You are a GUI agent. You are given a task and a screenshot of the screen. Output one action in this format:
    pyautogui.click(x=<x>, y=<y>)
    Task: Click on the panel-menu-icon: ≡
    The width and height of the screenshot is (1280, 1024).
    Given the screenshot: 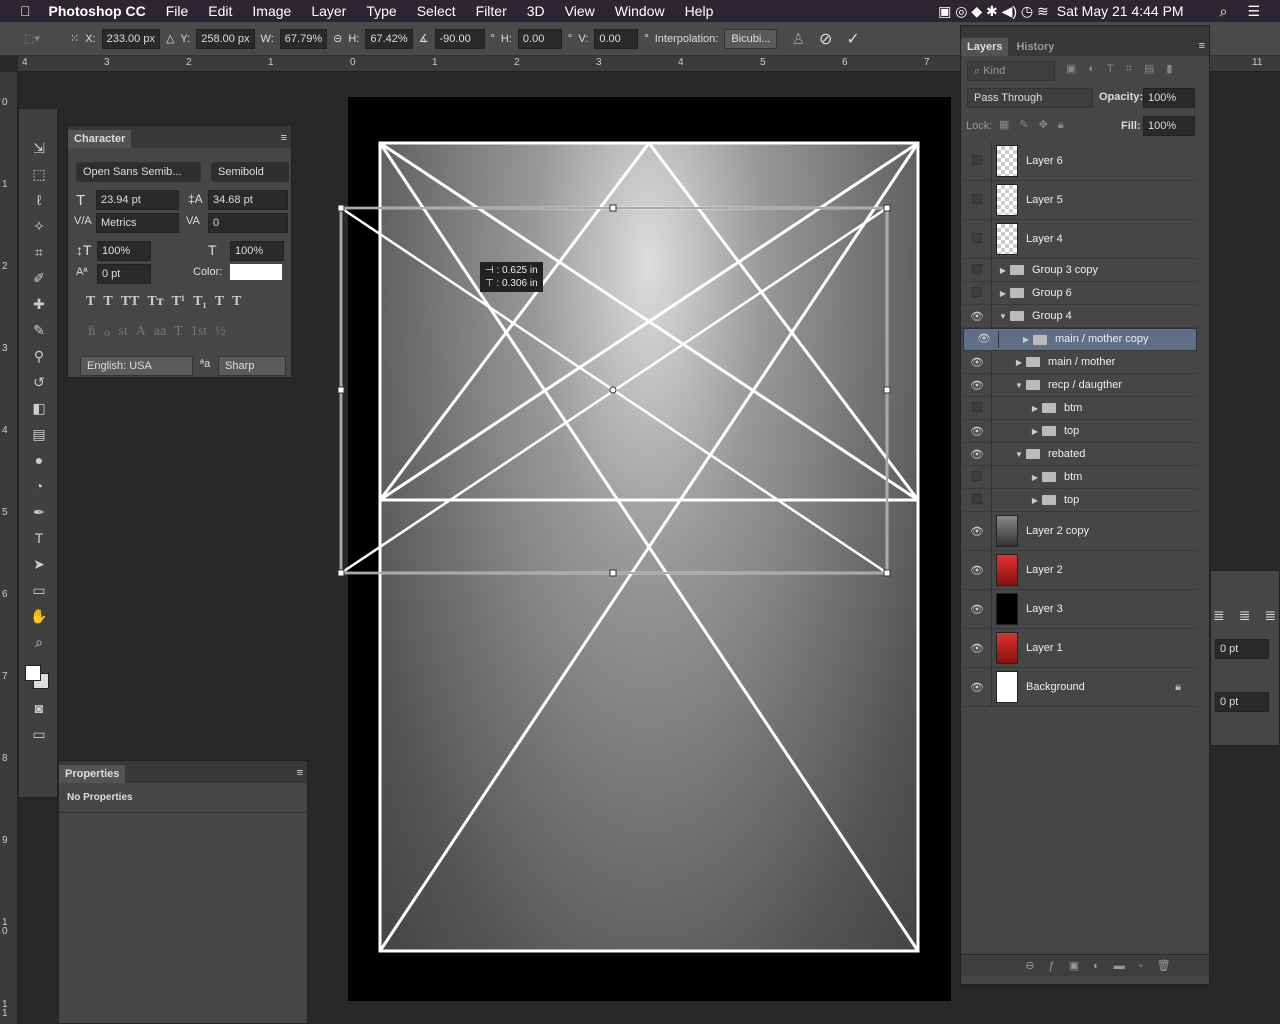 What is the action you would take?
    pyautogui.click(x=1202, y=46)
    